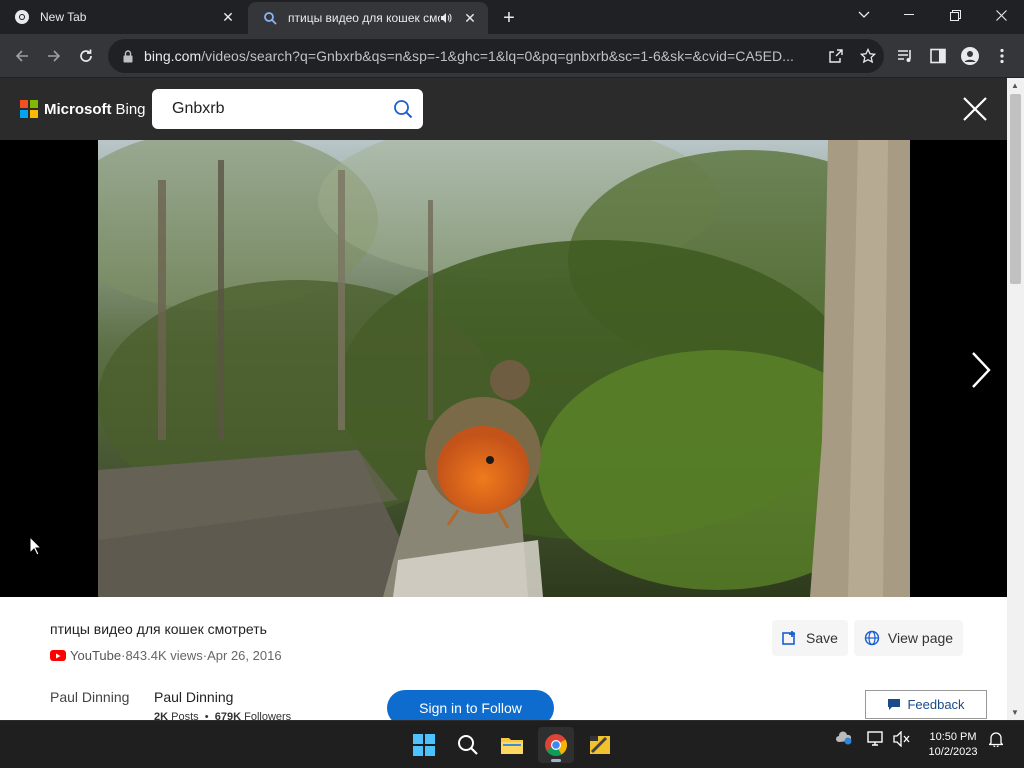  Describe the element at coordinates (130, 109) in the screenshot. I see `logo-text-bing: Bing` at that location.